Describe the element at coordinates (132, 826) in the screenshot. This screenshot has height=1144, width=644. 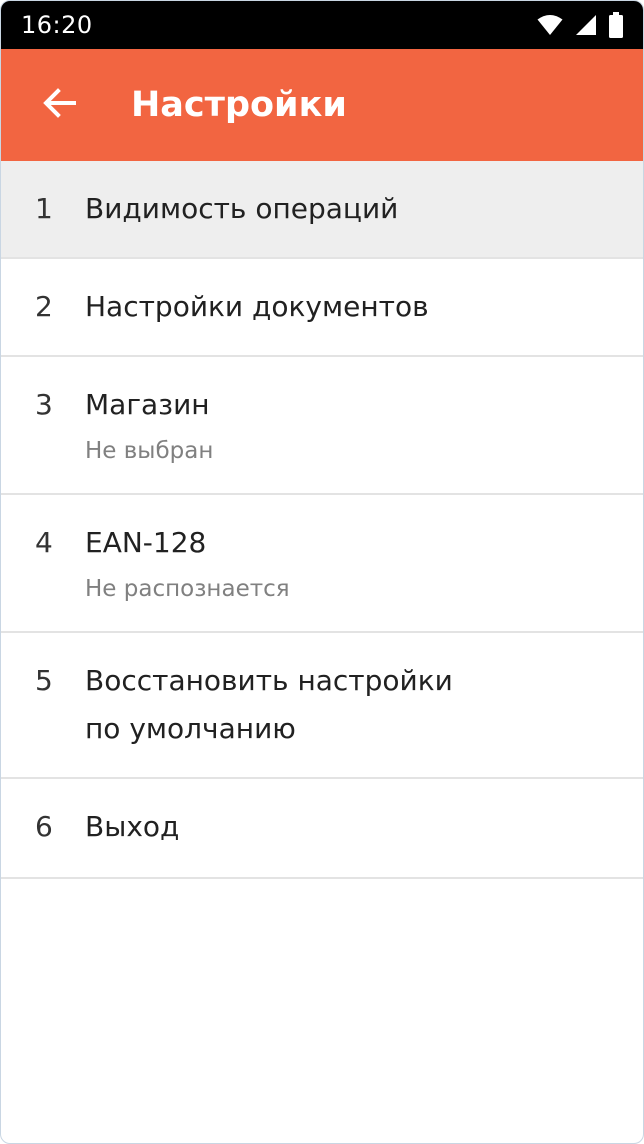
I see `item-label: Выход` at that location.